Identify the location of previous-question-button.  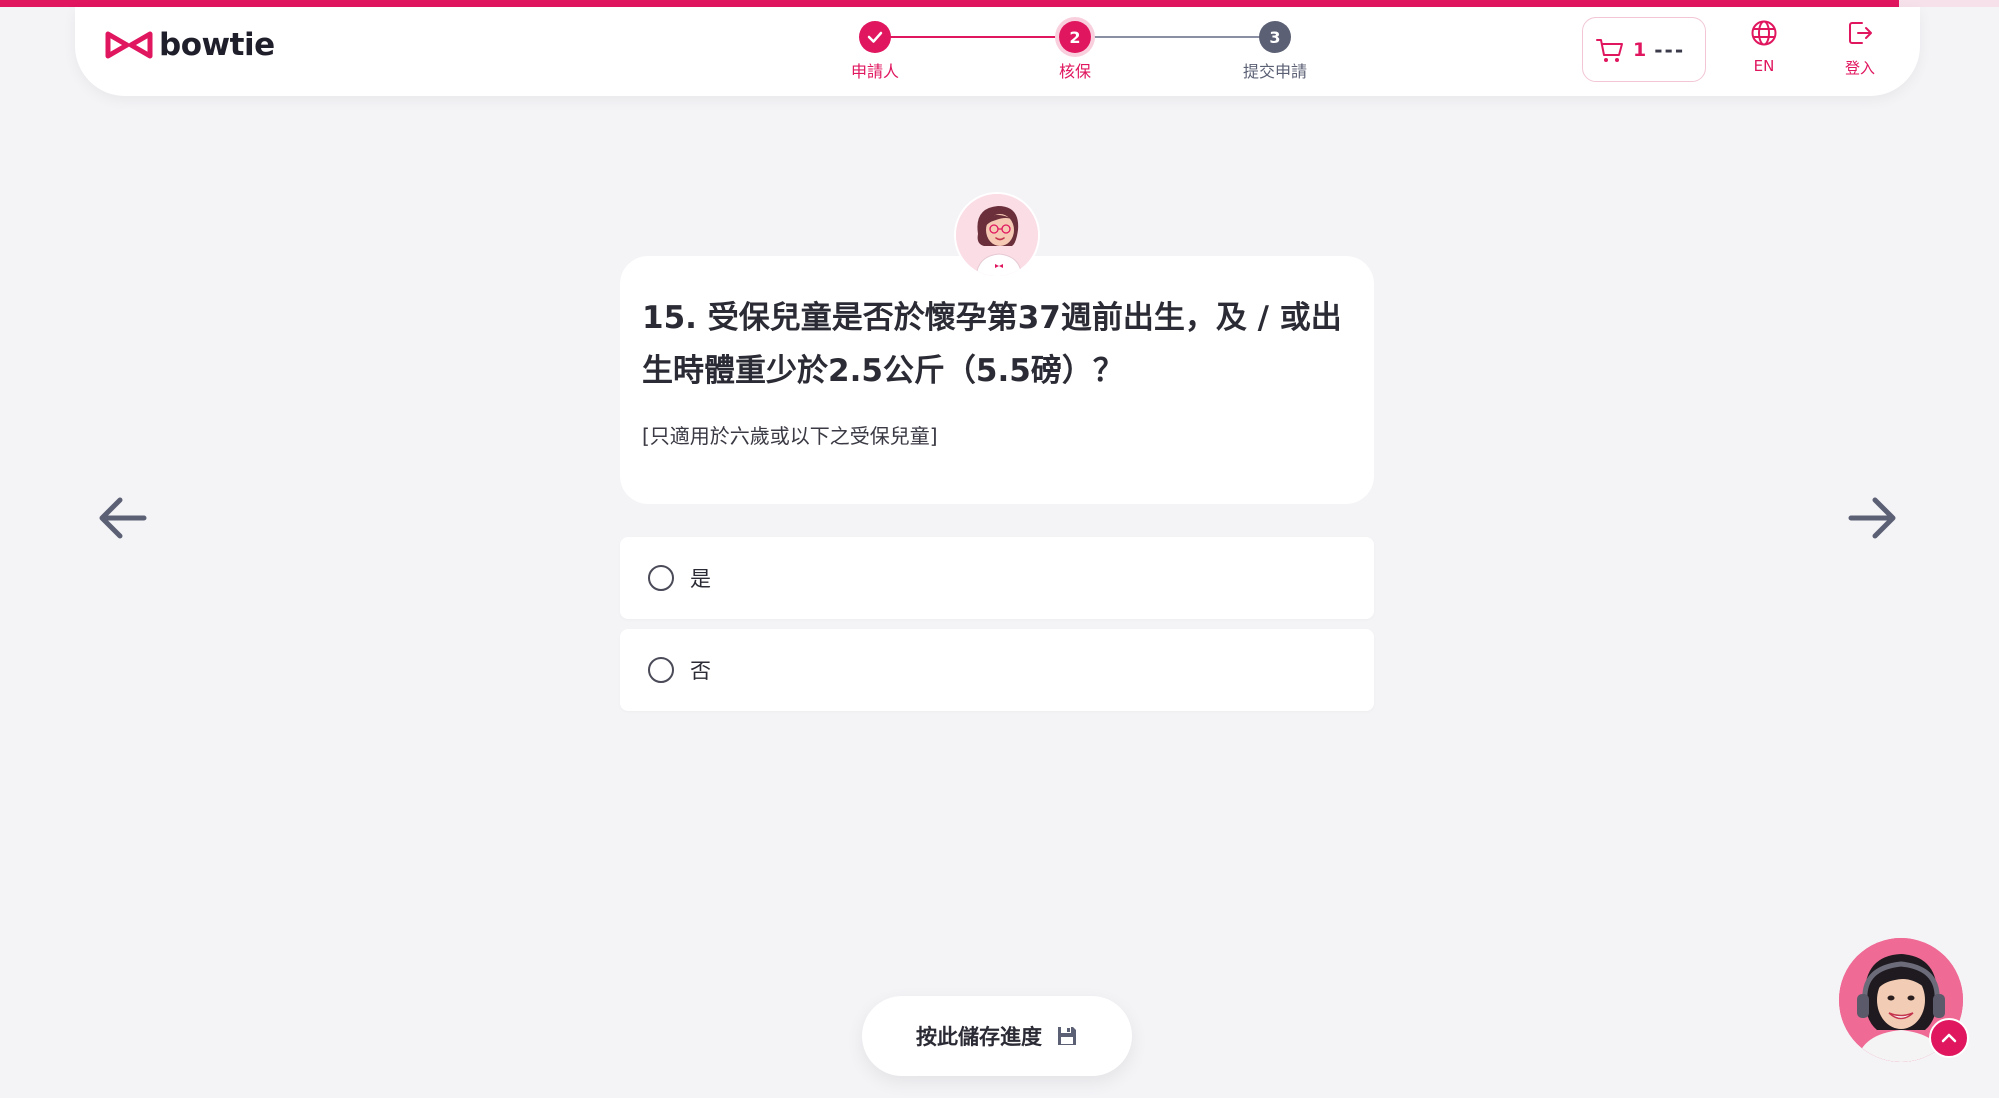
(122, 518).